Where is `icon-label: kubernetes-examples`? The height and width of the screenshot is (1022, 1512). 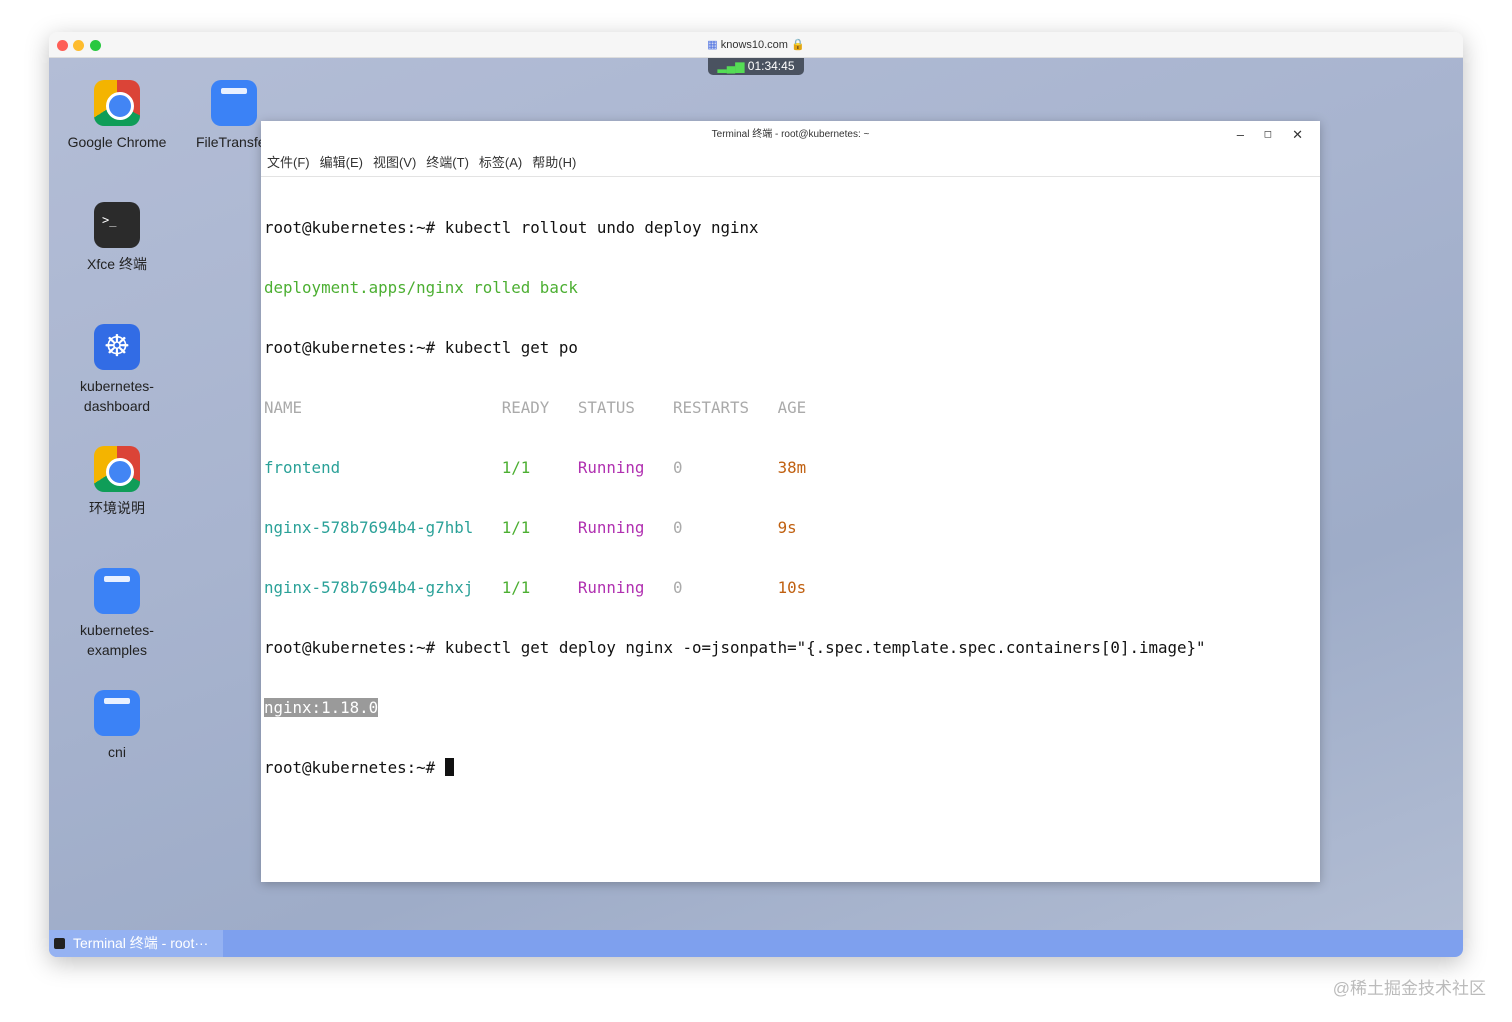
icon-label: kubernetes-examples is located at coordinates (117, 640).